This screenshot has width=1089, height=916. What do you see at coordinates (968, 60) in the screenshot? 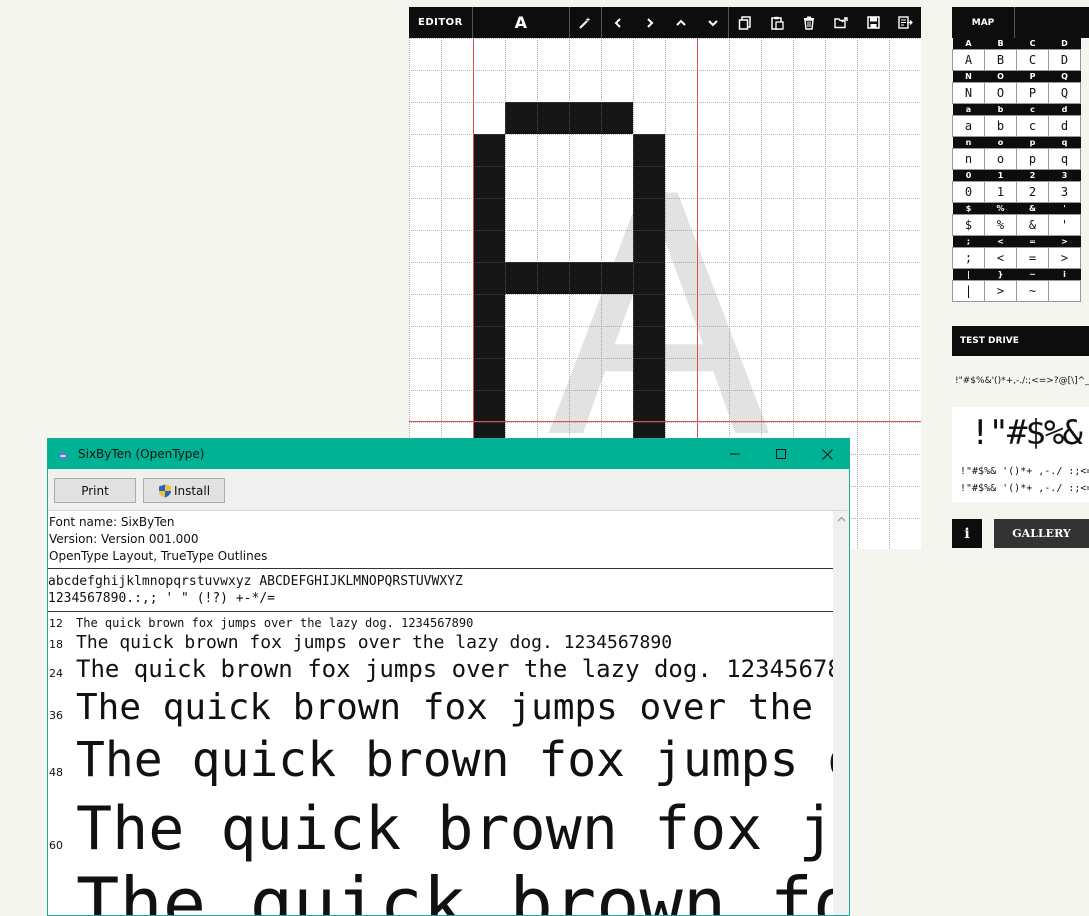
I see `map-glyph-cell: A` at bounding box center [968, 60].